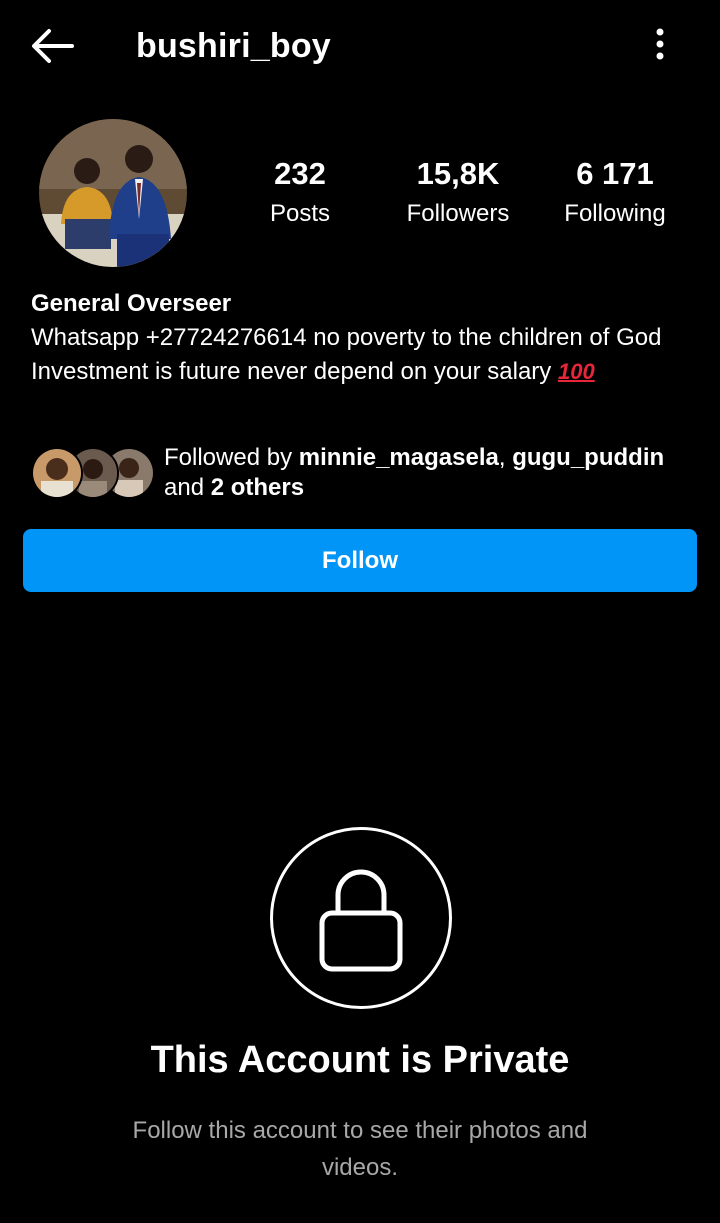  I want to click on followers-label: Followers, so click(458, 213).